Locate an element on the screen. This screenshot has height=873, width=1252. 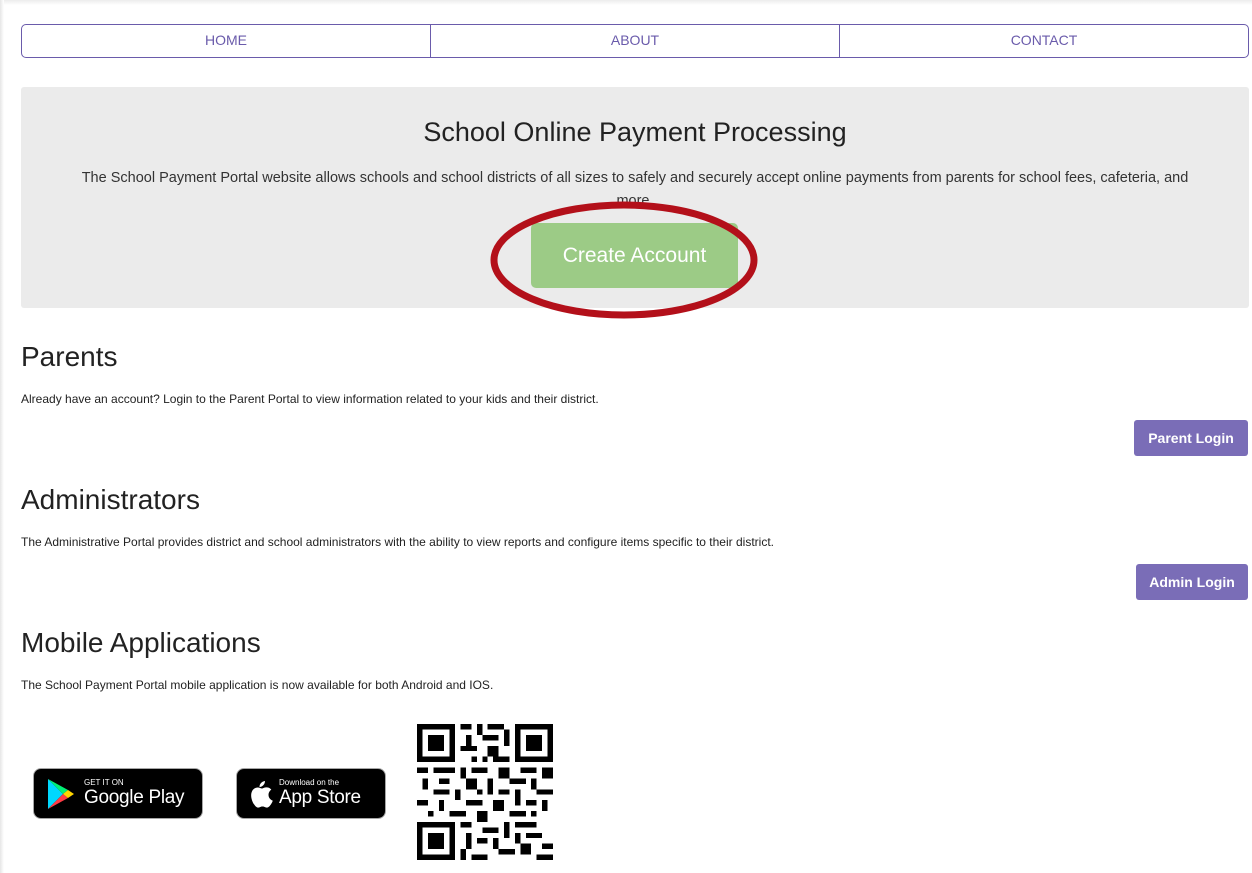
nav-contact: CONTACT is located at coordinates (1043, 41).